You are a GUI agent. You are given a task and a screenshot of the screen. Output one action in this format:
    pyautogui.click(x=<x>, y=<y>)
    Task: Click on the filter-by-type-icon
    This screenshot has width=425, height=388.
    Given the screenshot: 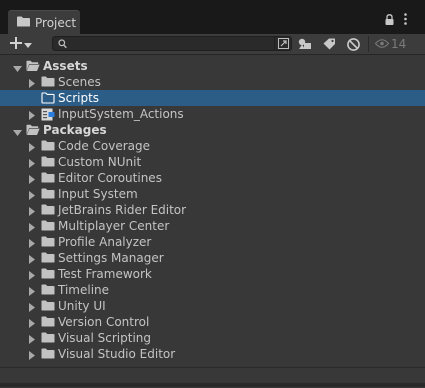 What is the action you would take?
    pyautogui.click(x=305, y=44)
    